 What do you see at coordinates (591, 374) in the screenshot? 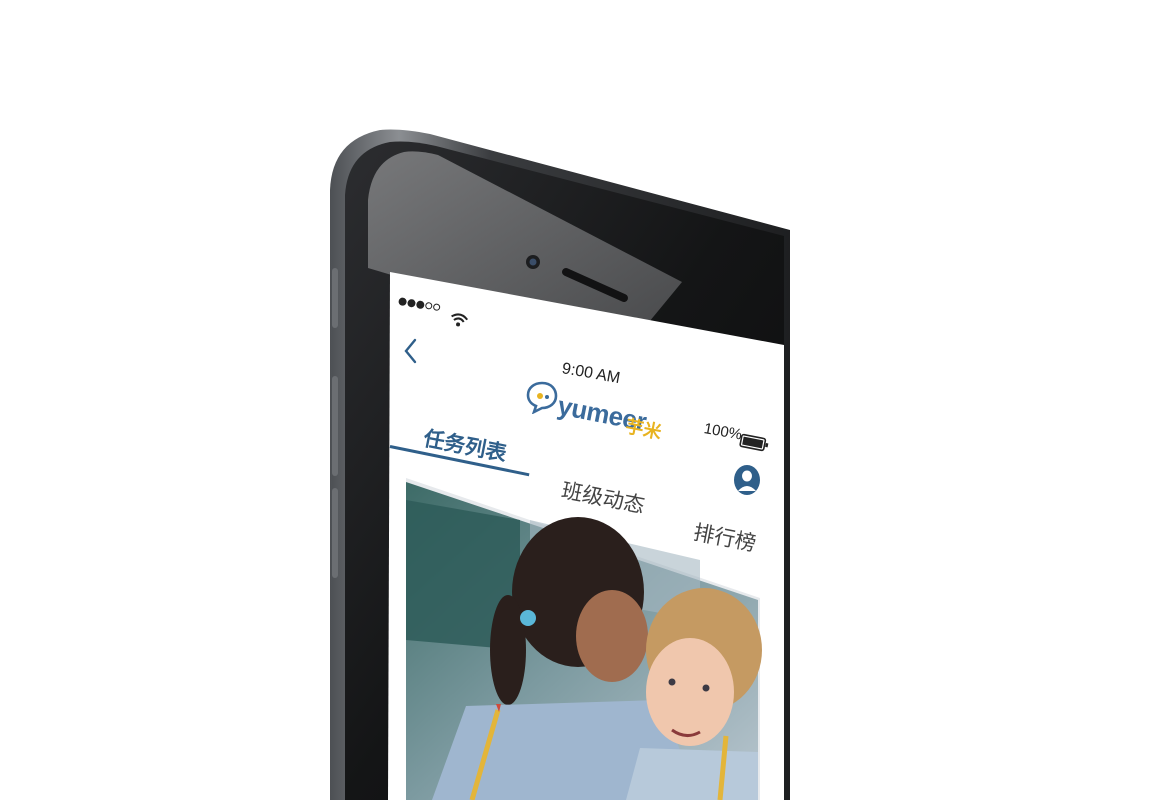
I see `status-time: 9:00 AM` at bounding box center [591, 374].